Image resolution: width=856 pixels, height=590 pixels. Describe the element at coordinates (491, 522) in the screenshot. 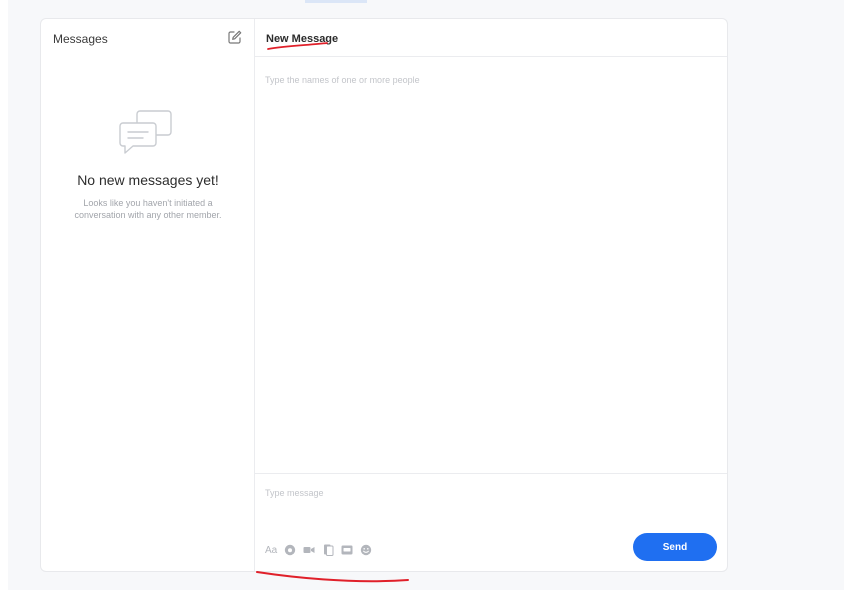

I see `message-composer: Aa` at that location.